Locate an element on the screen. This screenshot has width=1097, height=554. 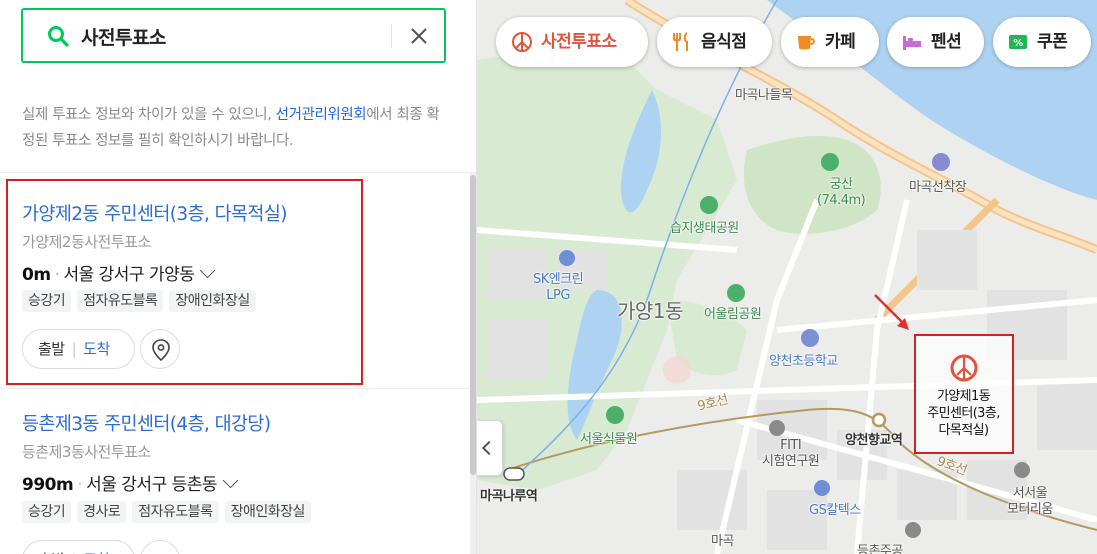
chip-voting: 사전투표소 is located at coordinates (572, 42).